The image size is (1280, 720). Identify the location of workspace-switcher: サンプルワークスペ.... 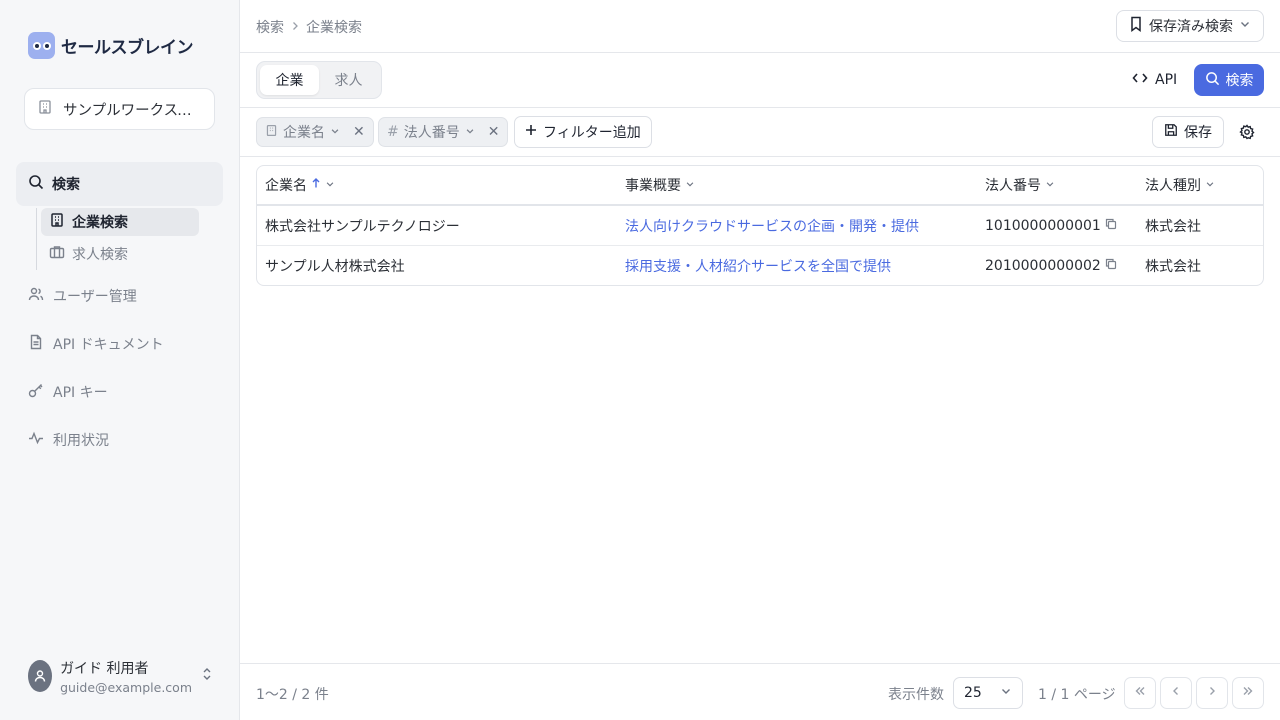
(119, 109).